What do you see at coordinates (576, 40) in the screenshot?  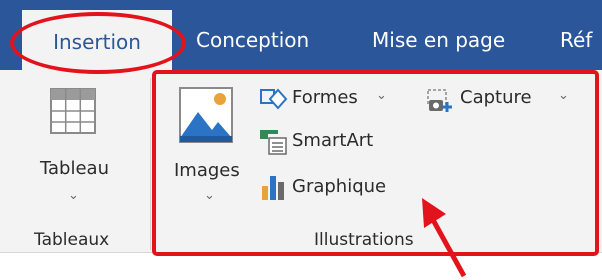 I see `tab-references: Réf` at bounding box center [576, 40].